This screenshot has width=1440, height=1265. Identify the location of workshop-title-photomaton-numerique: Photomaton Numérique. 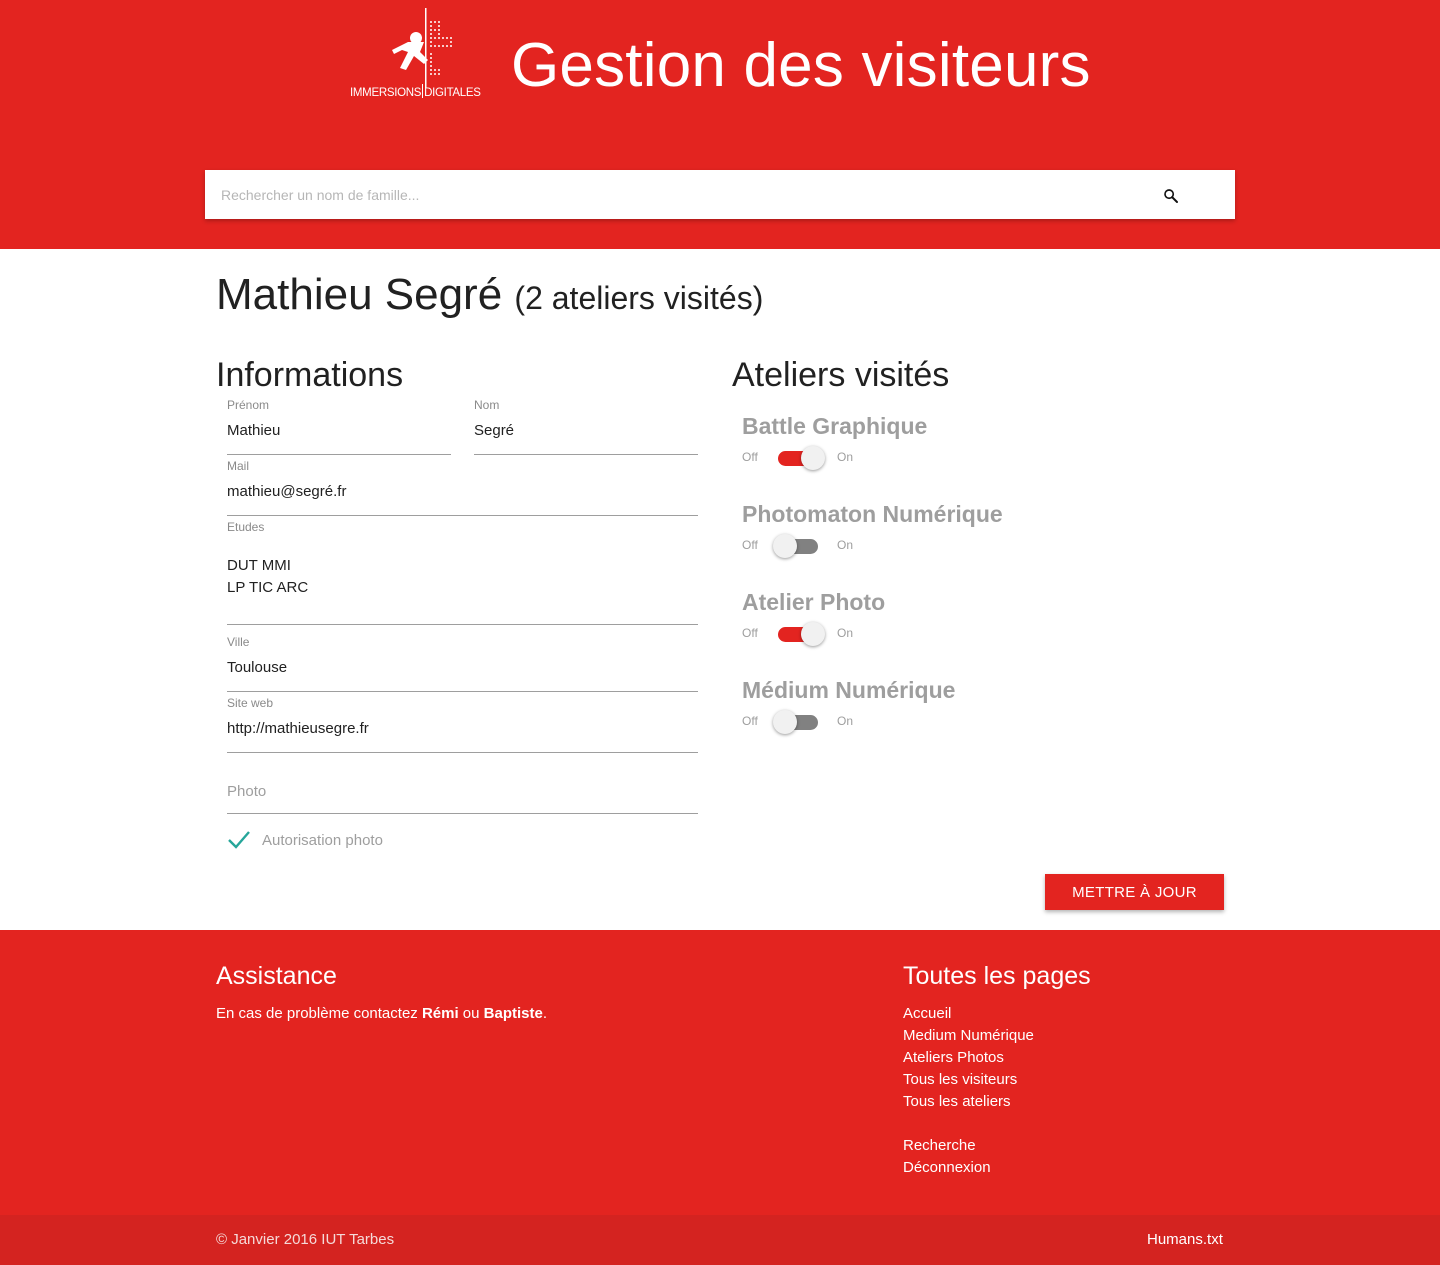
(872, 514).